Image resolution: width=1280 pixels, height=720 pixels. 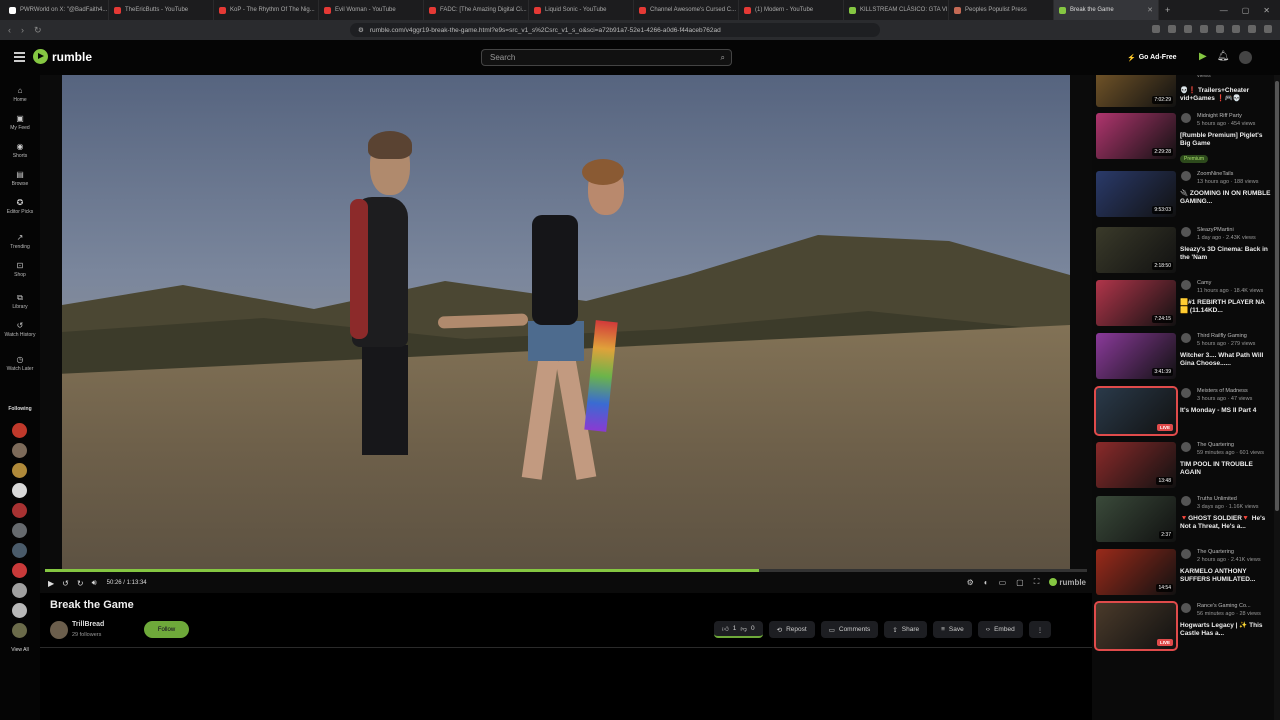 I want to click on nav-item-shorts: ◉ Shorts, so click(x=20, y=150).